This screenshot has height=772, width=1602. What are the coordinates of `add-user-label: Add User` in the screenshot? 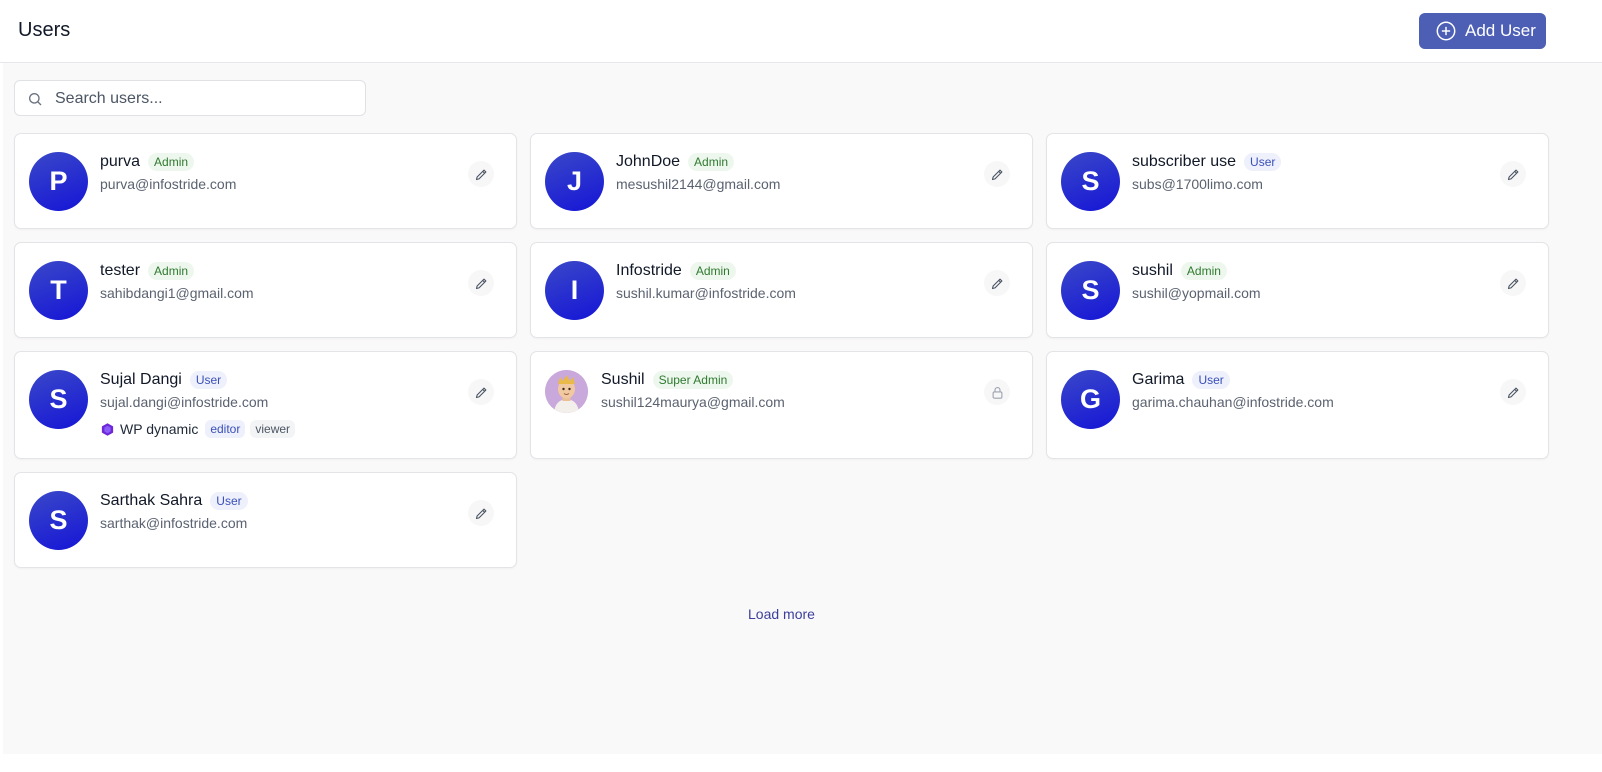 It's located at (1500, 30).